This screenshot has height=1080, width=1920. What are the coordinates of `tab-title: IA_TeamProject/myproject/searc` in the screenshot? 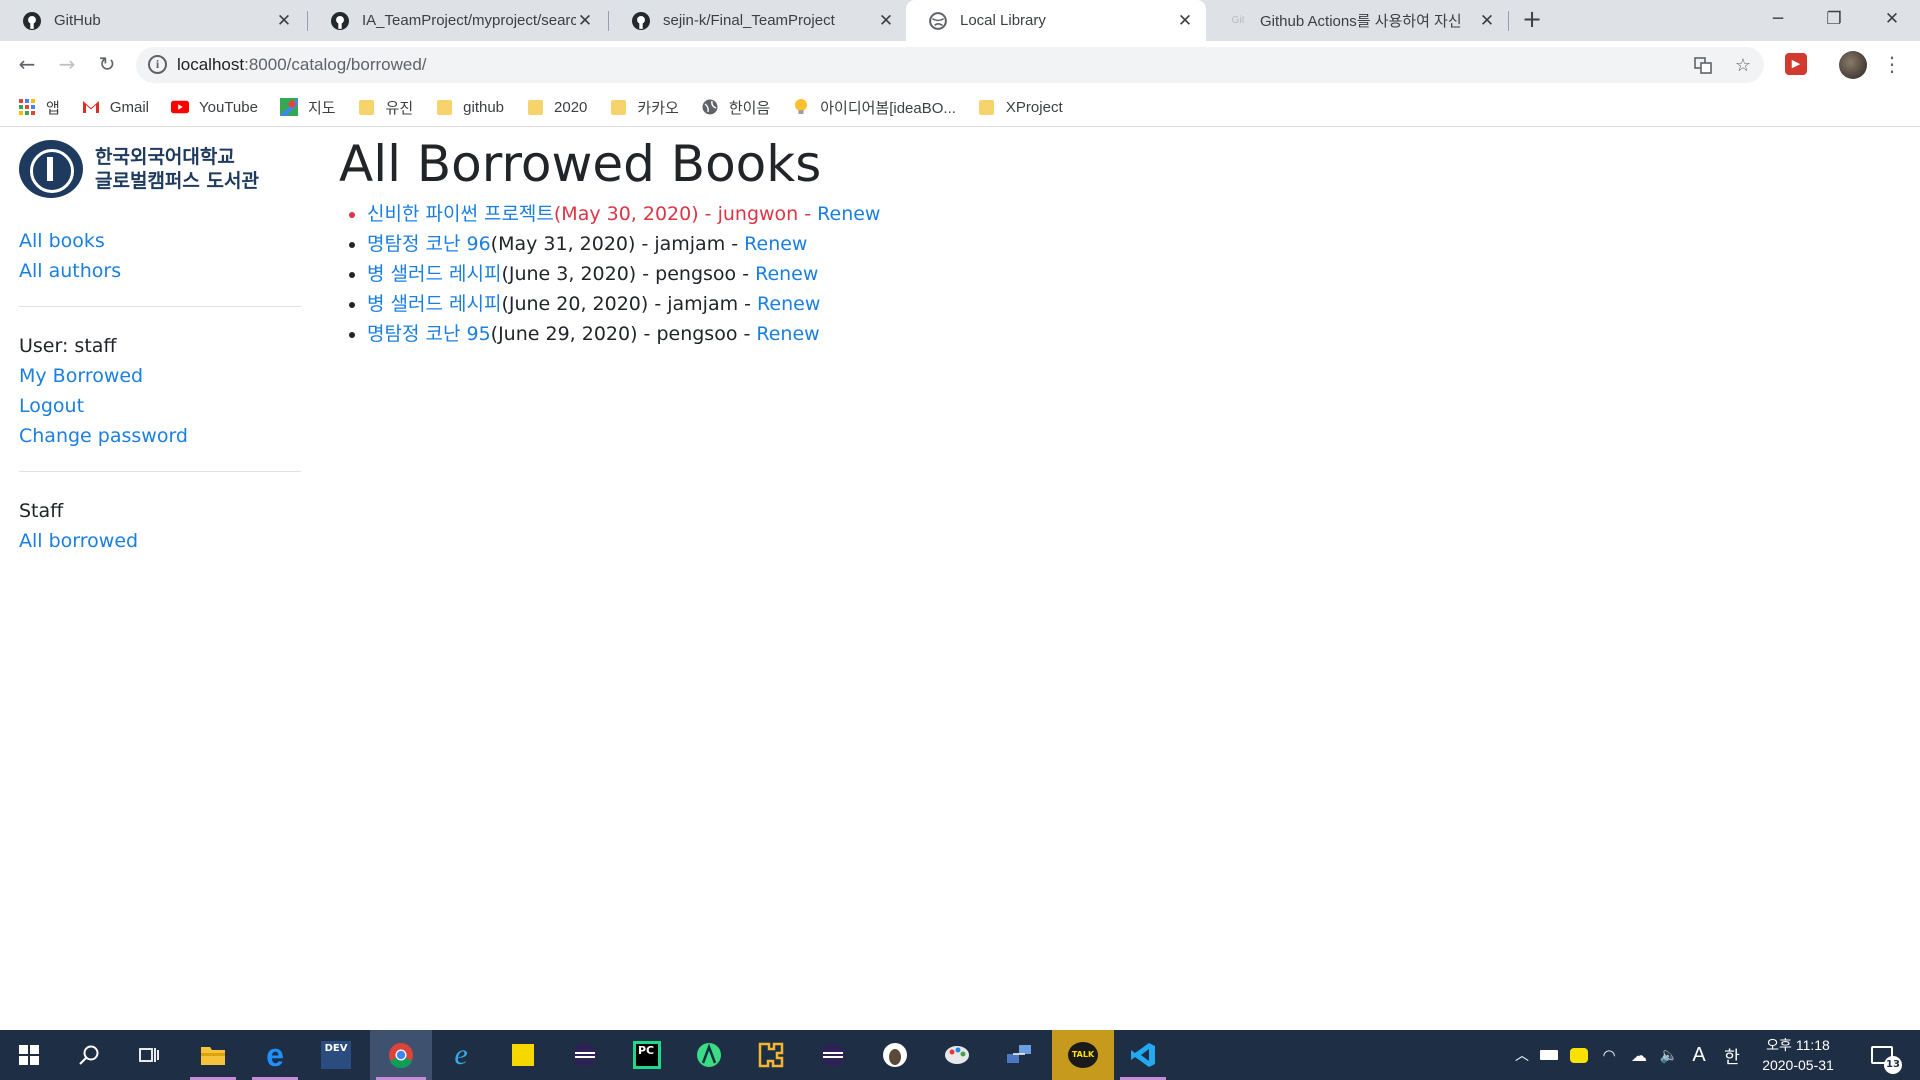 It's located at (469, 20).